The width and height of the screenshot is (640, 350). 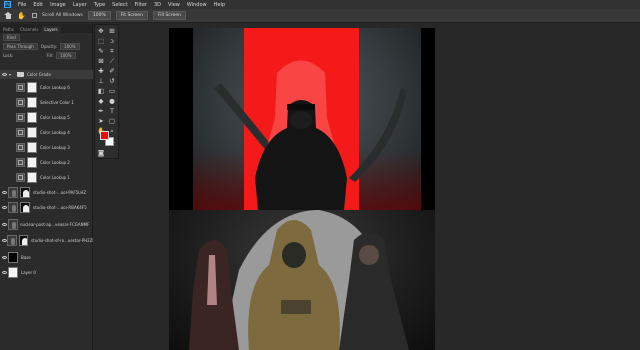 I want to click on menu-filter: Filter, so click(x=141, y=5).